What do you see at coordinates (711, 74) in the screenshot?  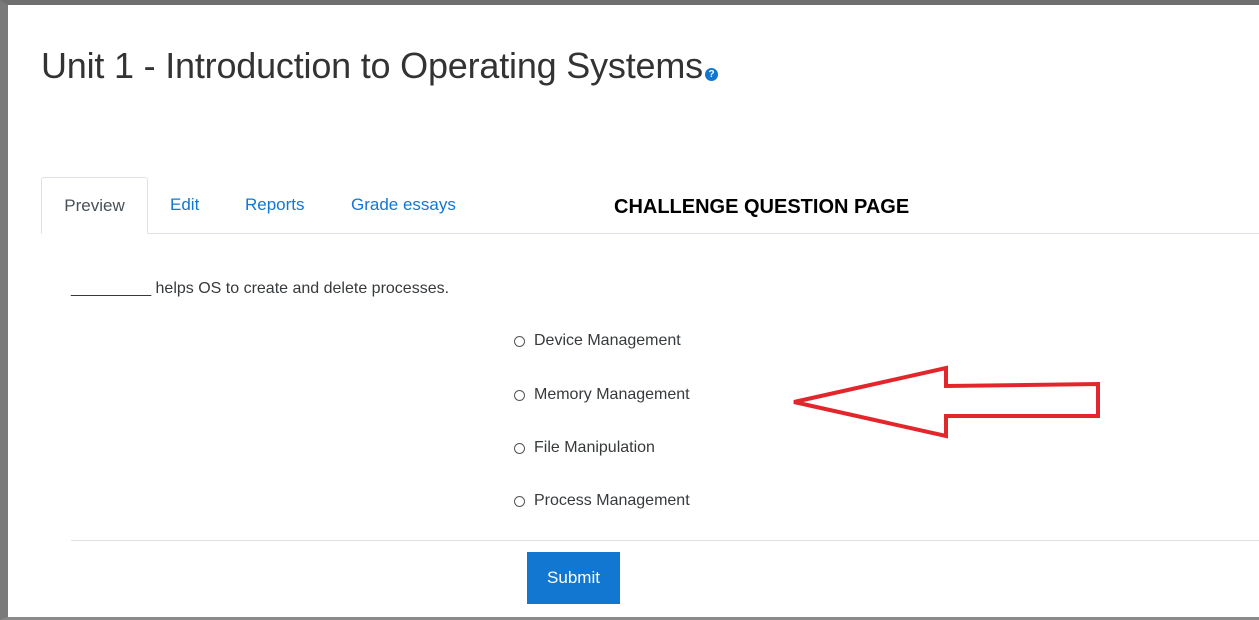 I see `help-icon: ?` at bounding box center [711, 74].